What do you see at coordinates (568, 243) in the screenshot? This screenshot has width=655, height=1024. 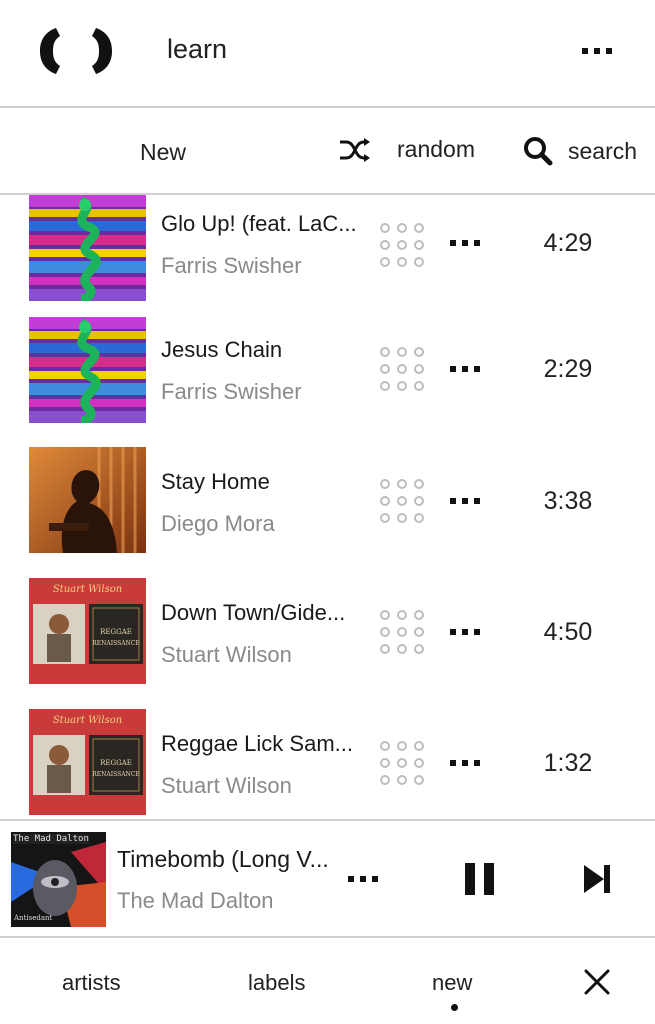 I see `track-duration: 4:29` at bounding box center [568, 243].